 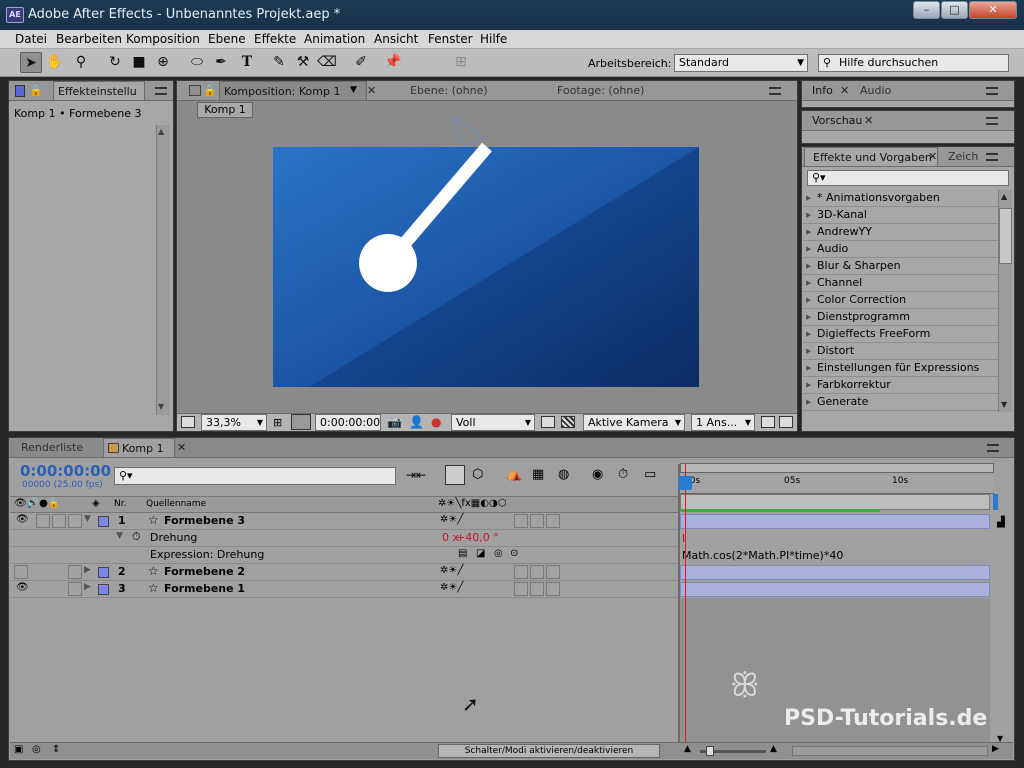 What do you see at coordinates (1005, 236) in the screenshot?
I see `scrollbar-thumb` at bounding box center [1005, 236].